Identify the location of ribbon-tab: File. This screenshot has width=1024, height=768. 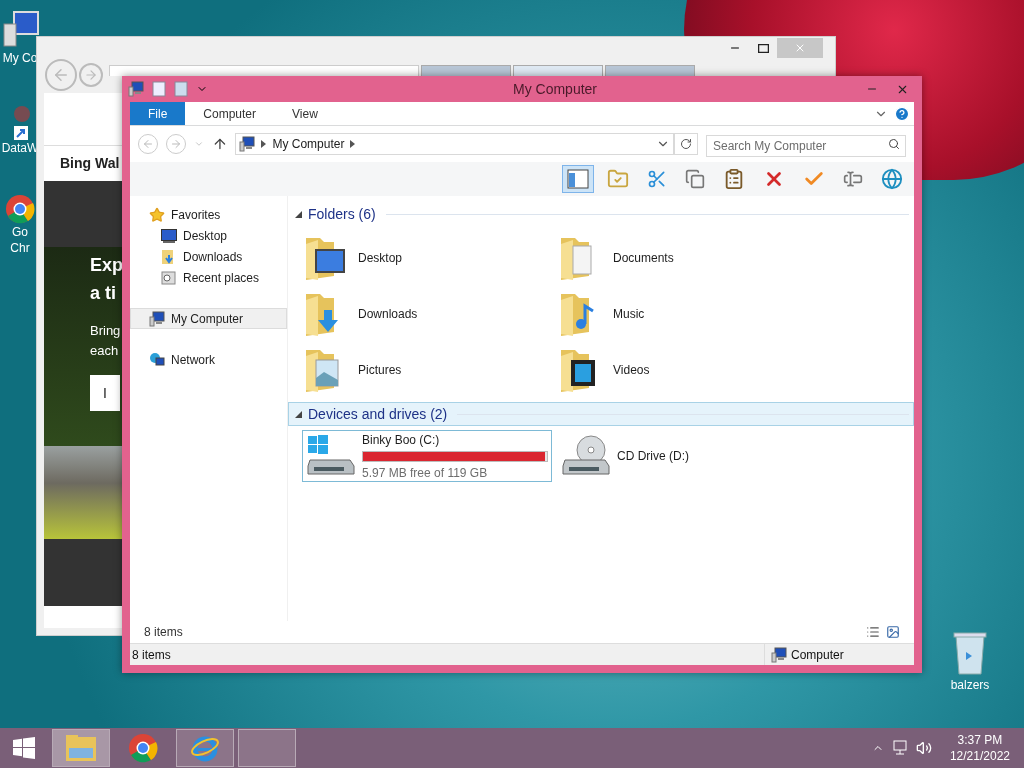
(158, 113).